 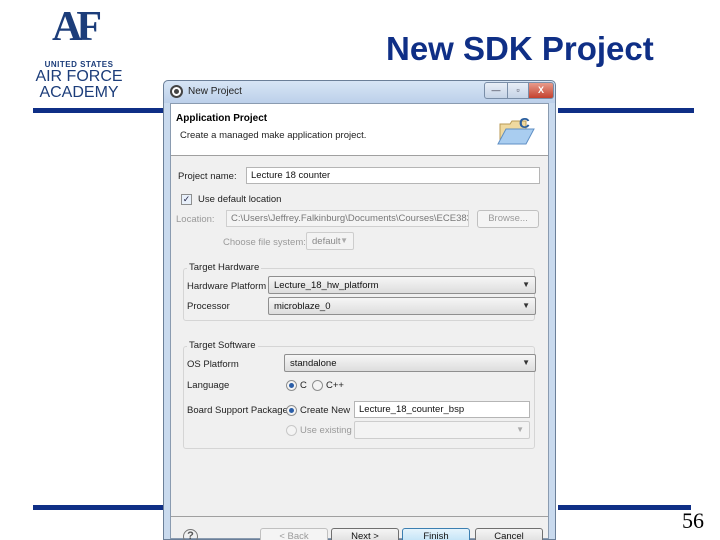 What do you see at coordinates (291, 385) in the screenshot?
I see `language-c-radio` at bounding box center [291, 385].